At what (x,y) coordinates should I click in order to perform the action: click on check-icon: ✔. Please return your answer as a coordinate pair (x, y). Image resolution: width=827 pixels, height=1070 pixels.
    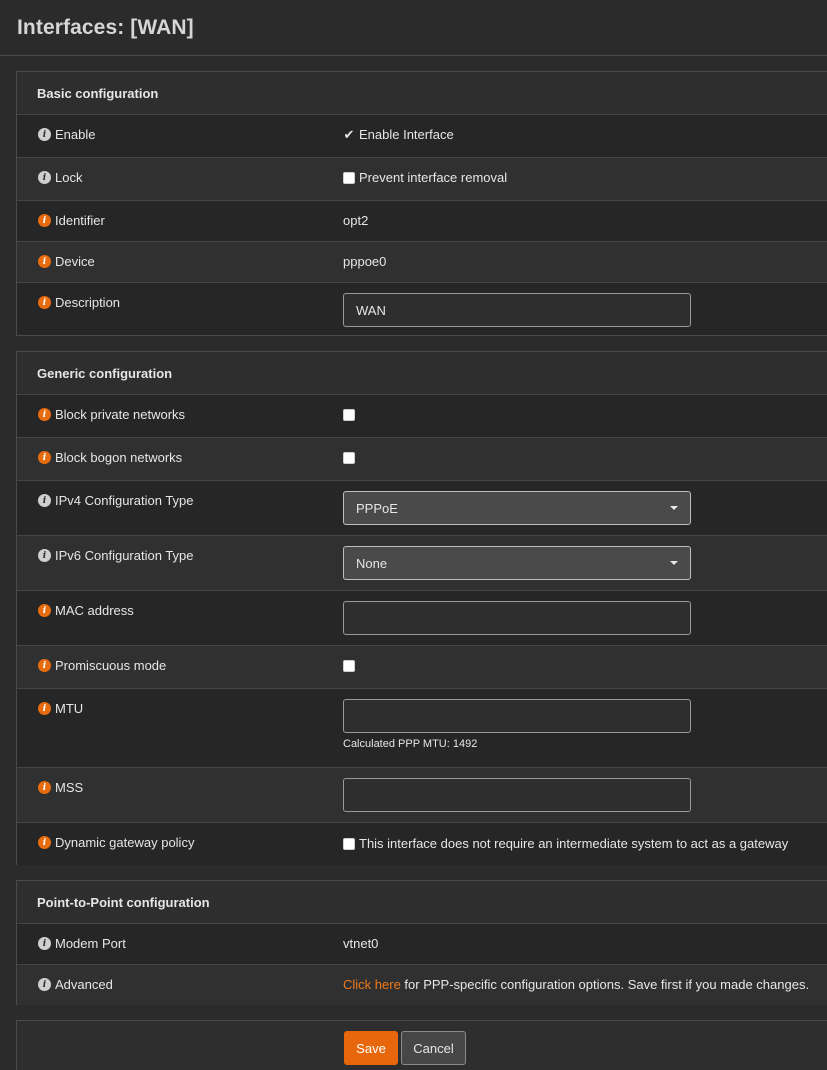
    Looking at the image, I should click on (349, 134).